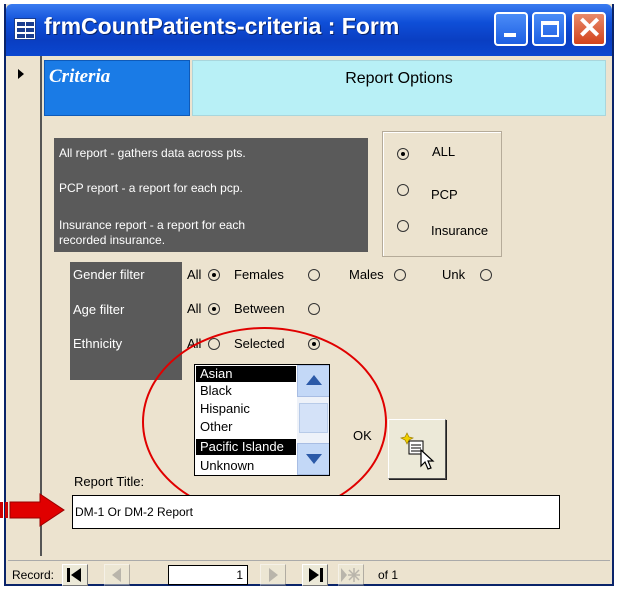  I want to click on record-selector, so click(24, 306).